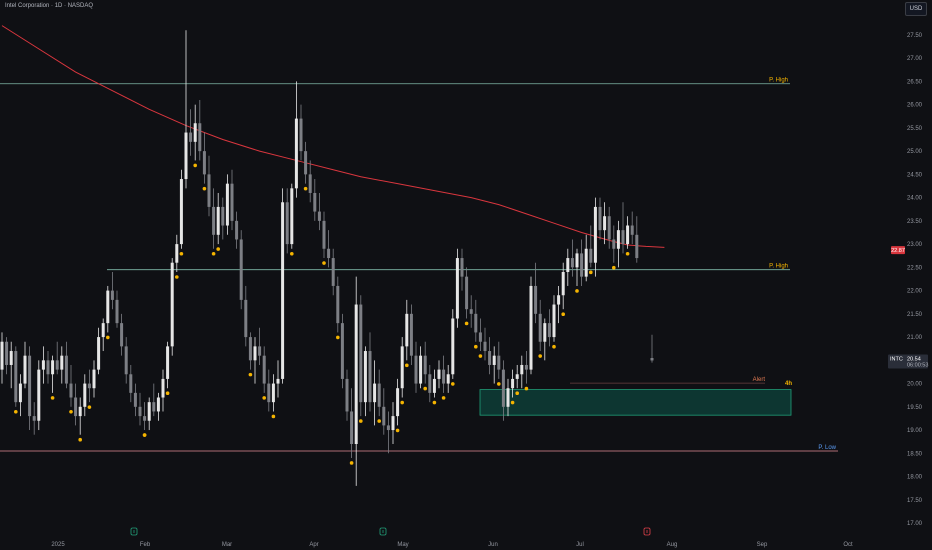 The image size is (932, 550). What do you see at coordinates (915, 292) in the screenshot?
I see `y-tick-label: 22.00` at bounding box center [915, 292].